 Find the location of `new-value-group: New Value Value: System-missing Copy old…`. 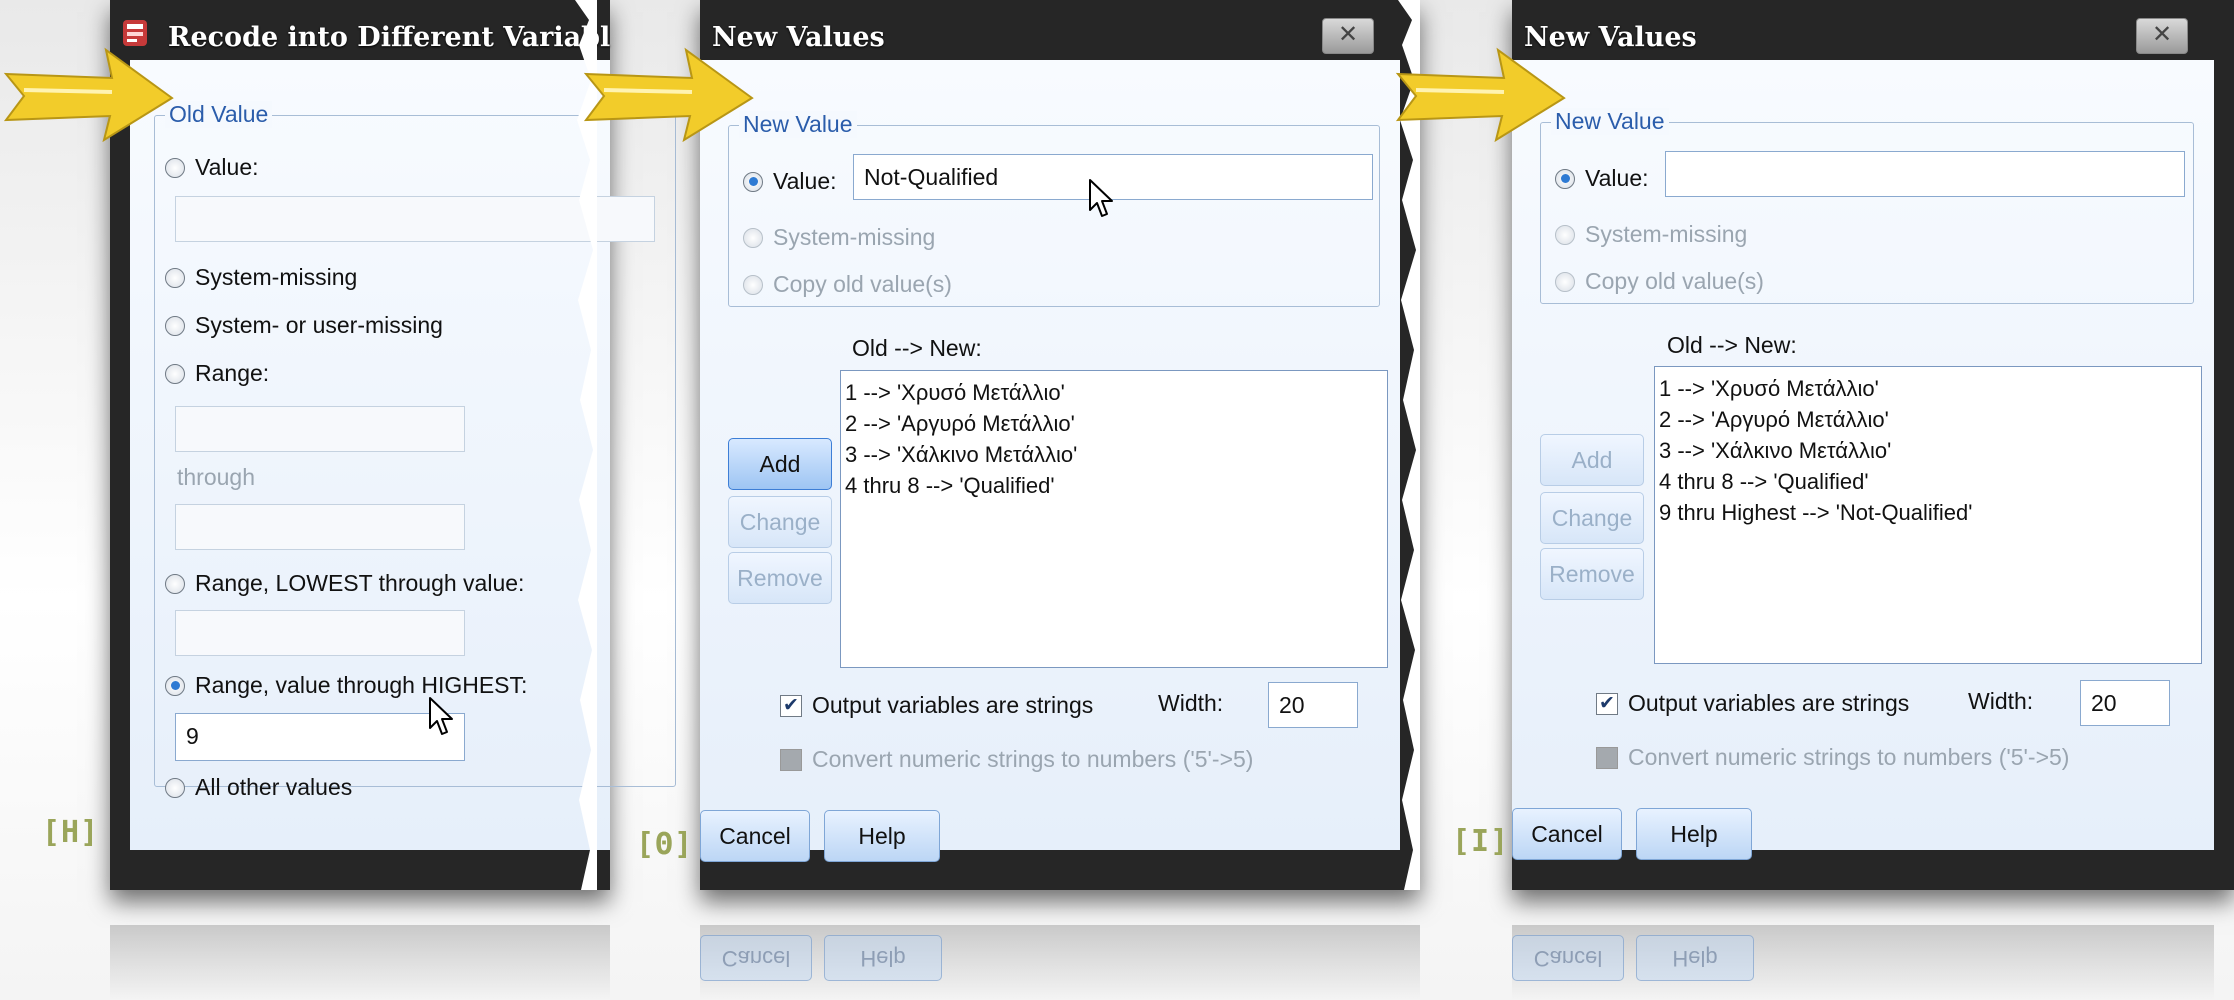

new-value-group: New Value Value: System-missing Copy old… is located at coordinates (1867, 206).